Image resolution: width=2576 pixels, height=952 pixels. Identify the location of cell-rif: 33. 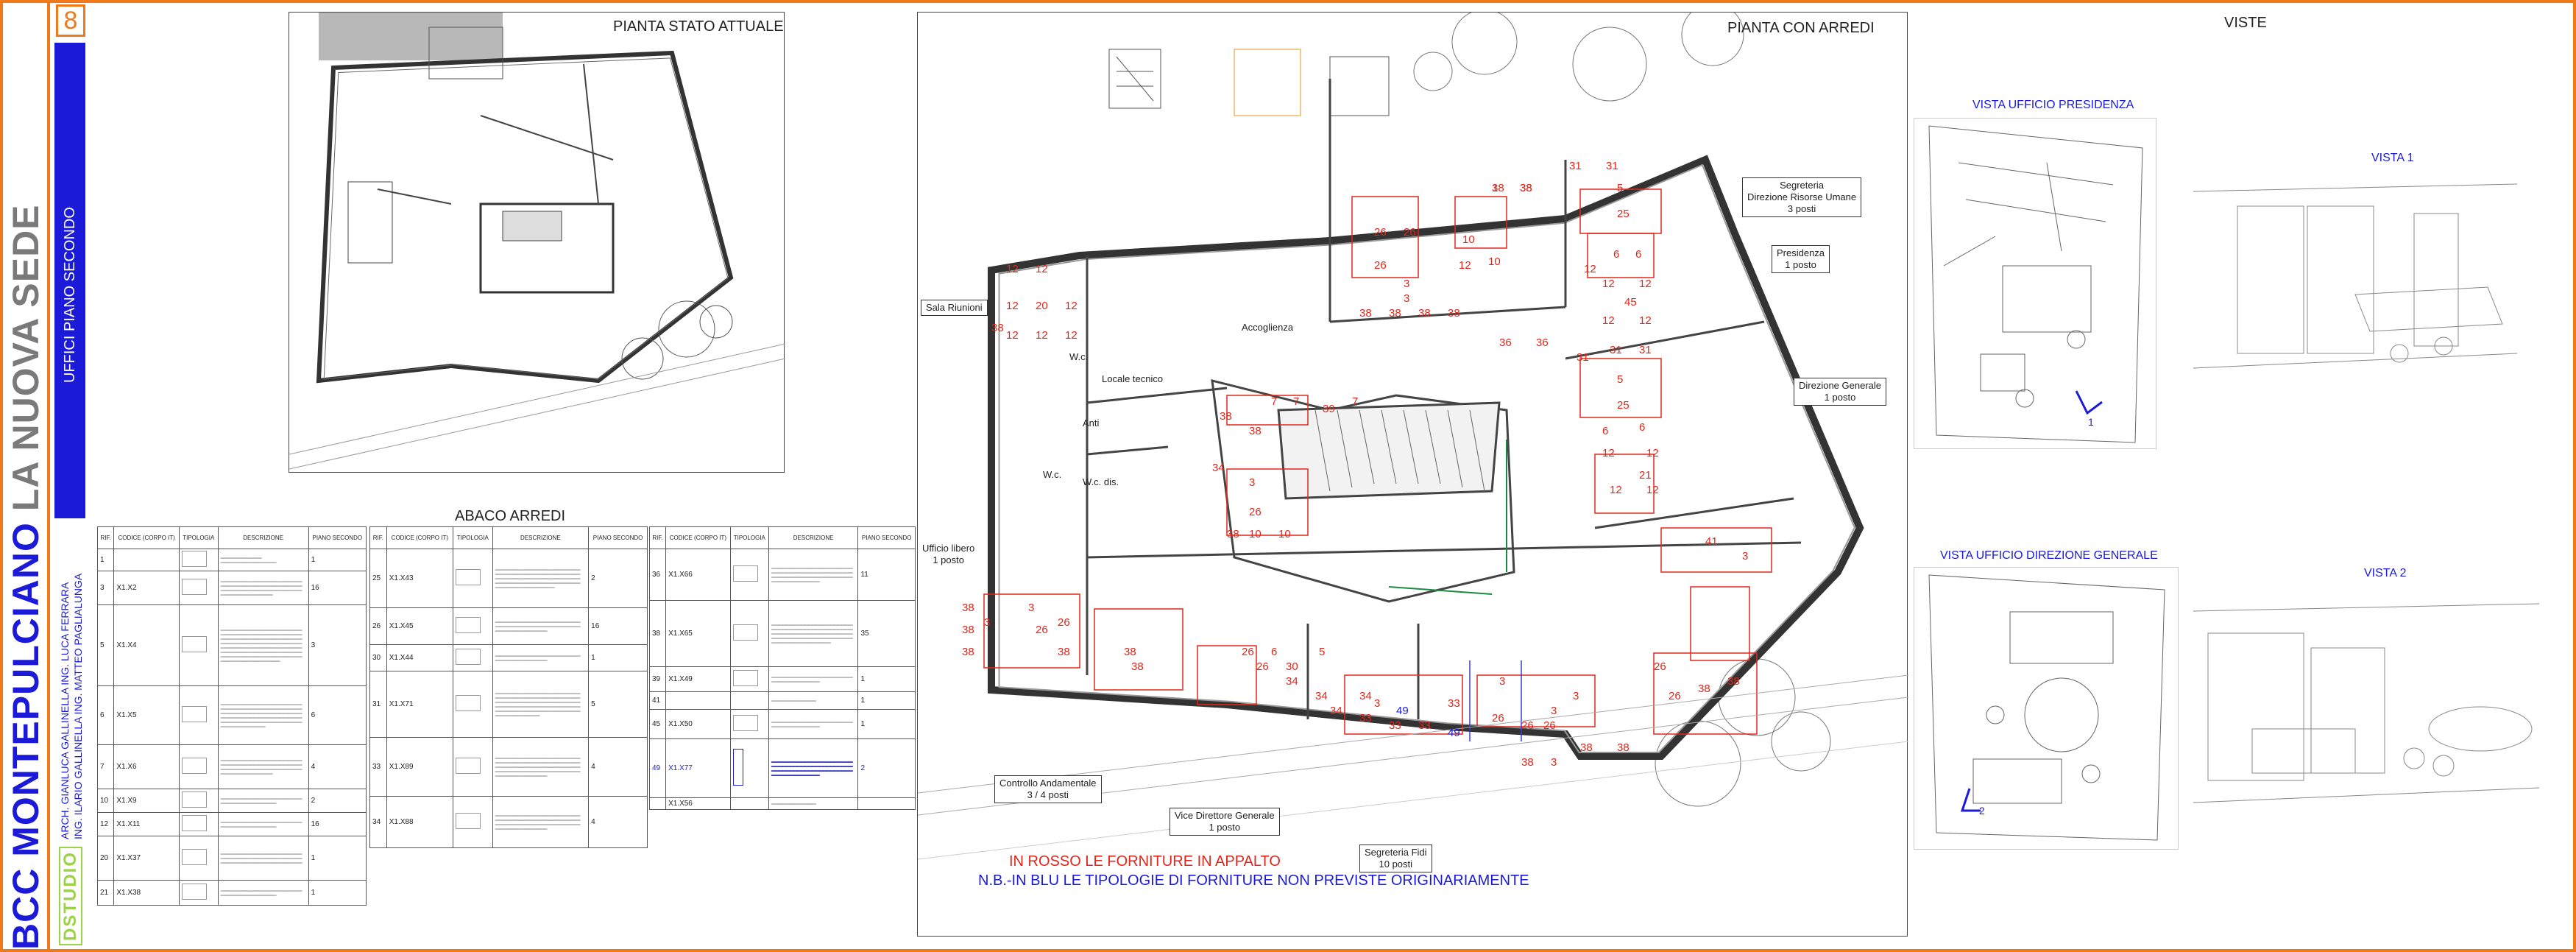
(378, 767).